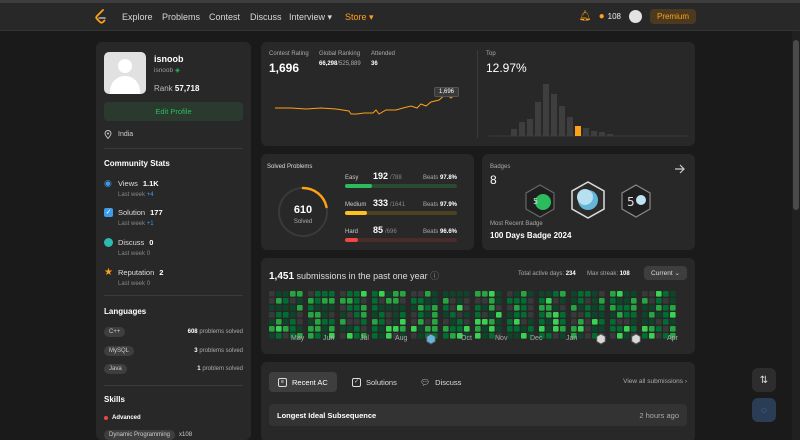 The height and width of the screenshot is (440, 800). What do you see at coordinates (266, 17) in the screenshot?
I see `nav-discuss: Discuss` at bounding box center [266, 17].